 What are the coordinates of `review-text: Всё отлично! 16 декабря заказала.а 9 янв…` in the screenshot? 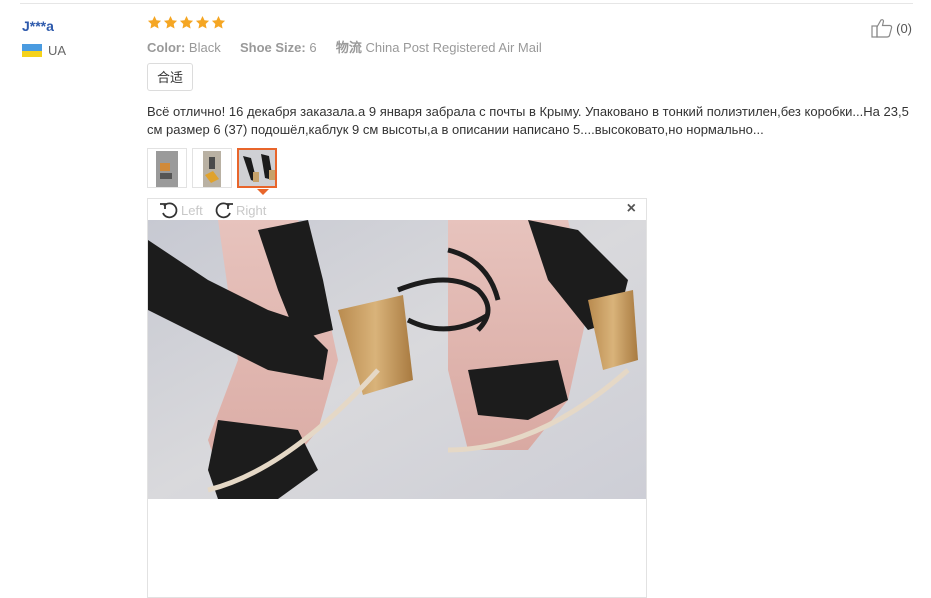 It's located at (528, 120).